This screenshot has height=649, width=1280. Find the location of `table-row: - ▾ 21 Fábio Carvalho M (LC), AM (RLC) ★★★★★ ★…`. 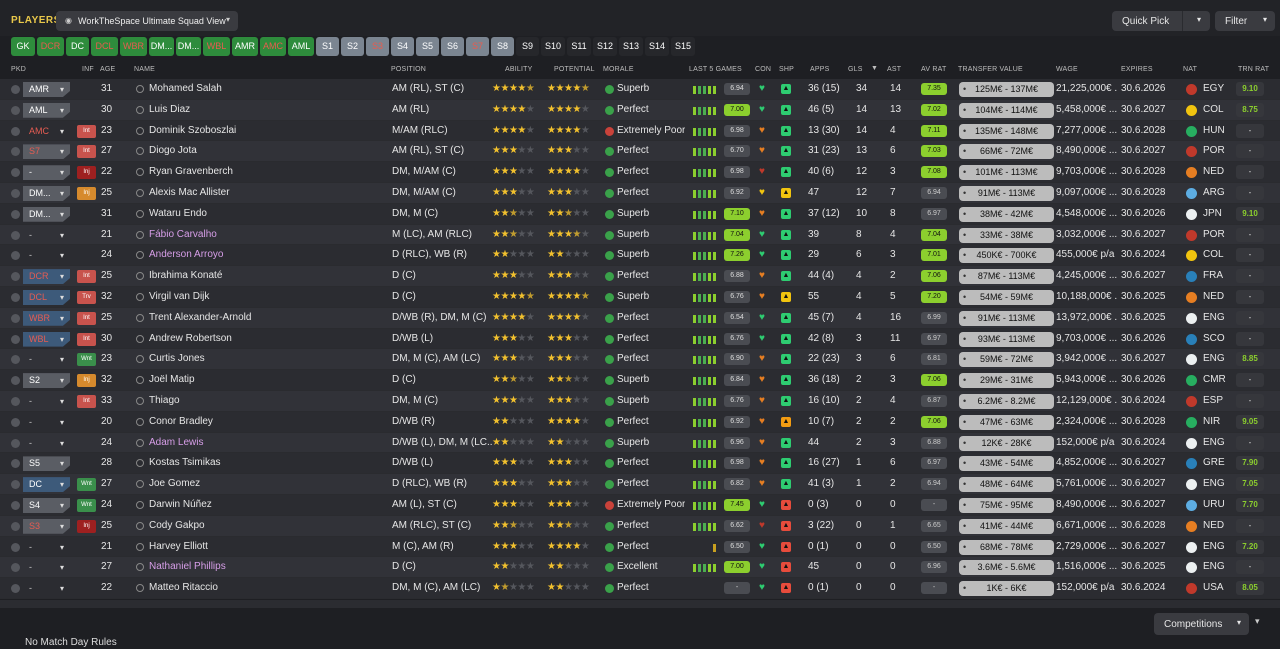

table-row: - ▾ 21 Fábio Carvalho M (LC), AM (RLC) ★★★★★ ★… is located at coordinates (640, 235).